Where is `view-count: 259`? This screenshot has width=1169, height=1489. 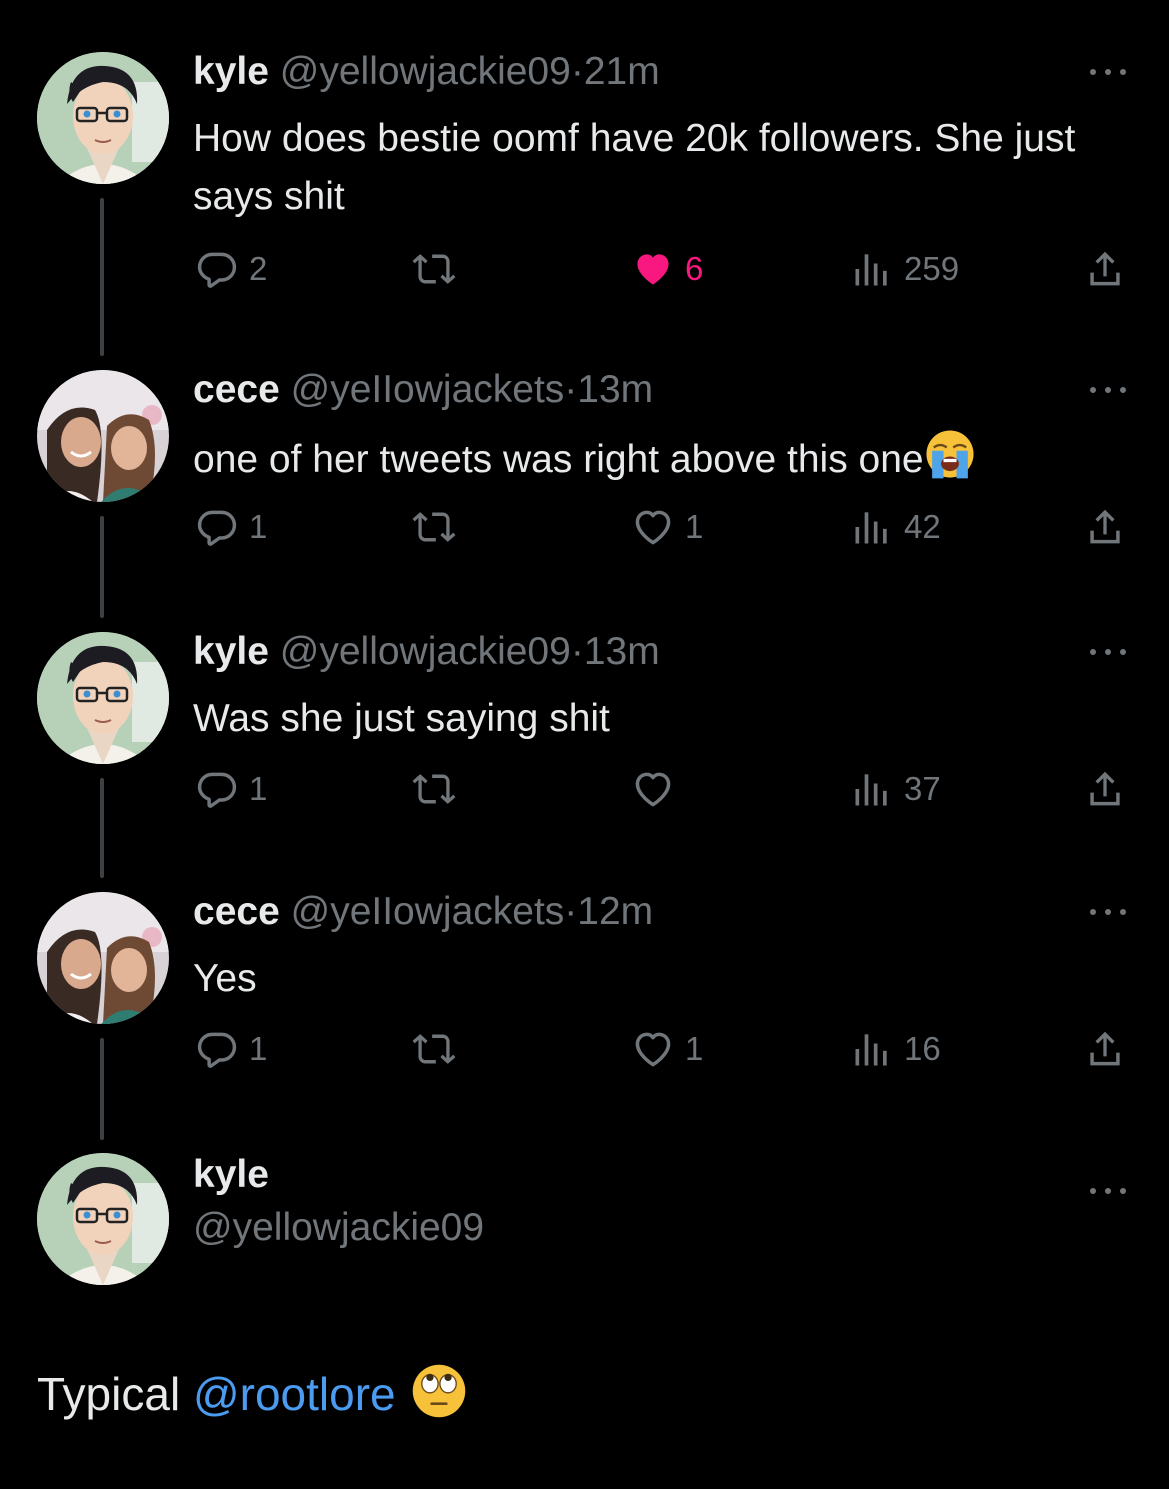 view-count: 259 is located at coordinates (932, 268).